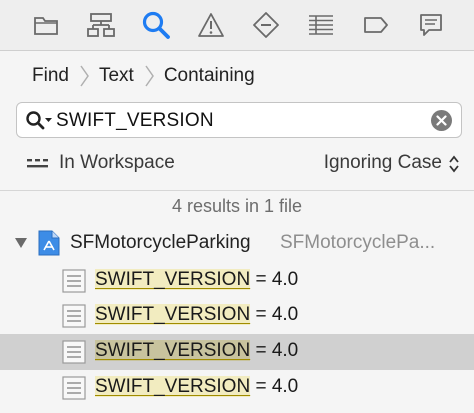 The width and height of the screenshot is (474, 413). I want to click on search-options-icon, so click(39, 121).